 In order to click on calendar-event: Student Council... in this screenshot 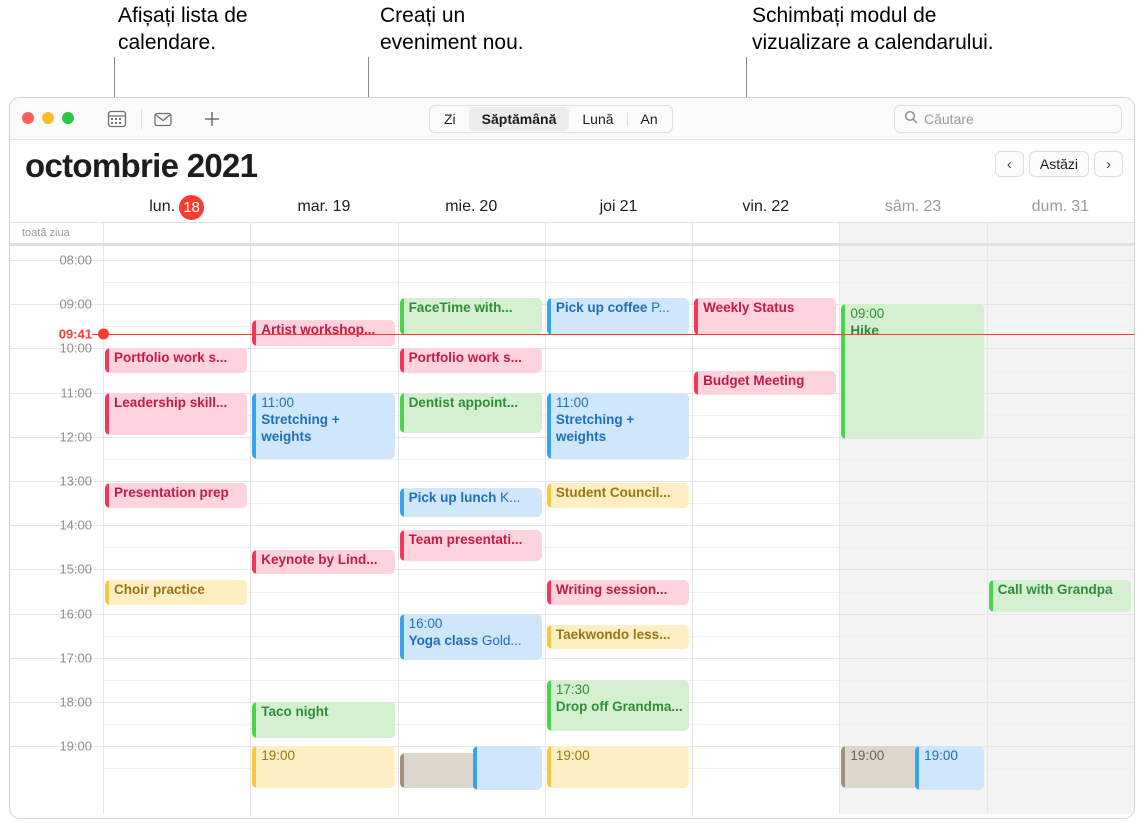, I will do `click(618, 495)`.